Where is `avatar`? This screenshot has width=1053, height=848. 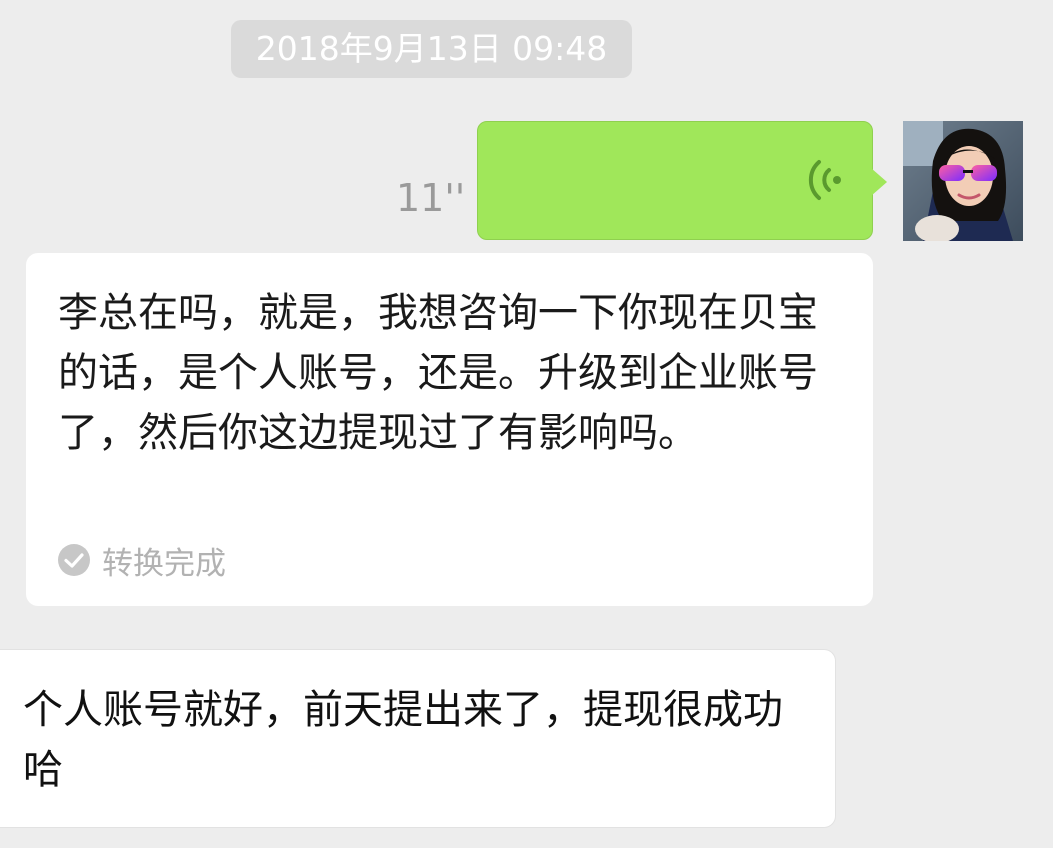 avatar is located at coordinates (963, 181).